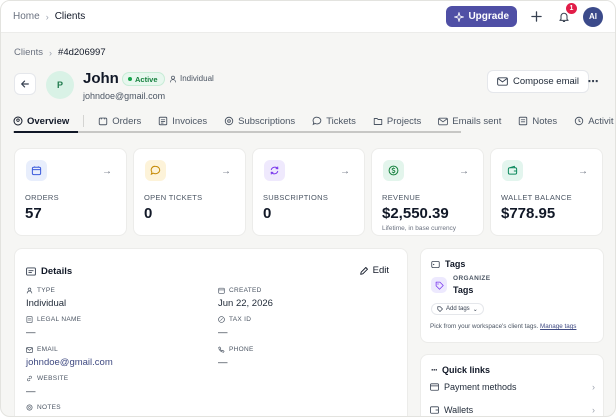 The image size is (616, 417). Describe the element at coordinates (189, 192) in the screenshot. I see `stat-card-open-tickets: → OPEN TICKETS 0` at that location.